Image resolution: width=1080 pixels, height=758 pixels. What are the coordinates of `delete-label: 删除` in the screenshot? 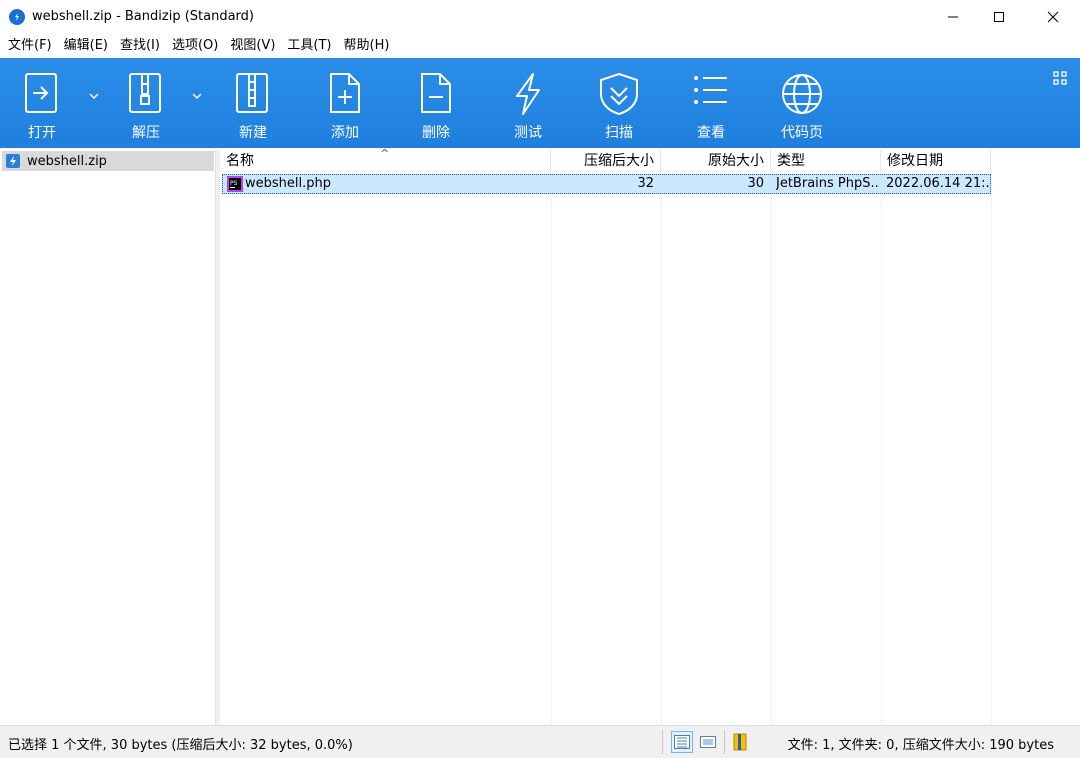 It's located at (436, 133).